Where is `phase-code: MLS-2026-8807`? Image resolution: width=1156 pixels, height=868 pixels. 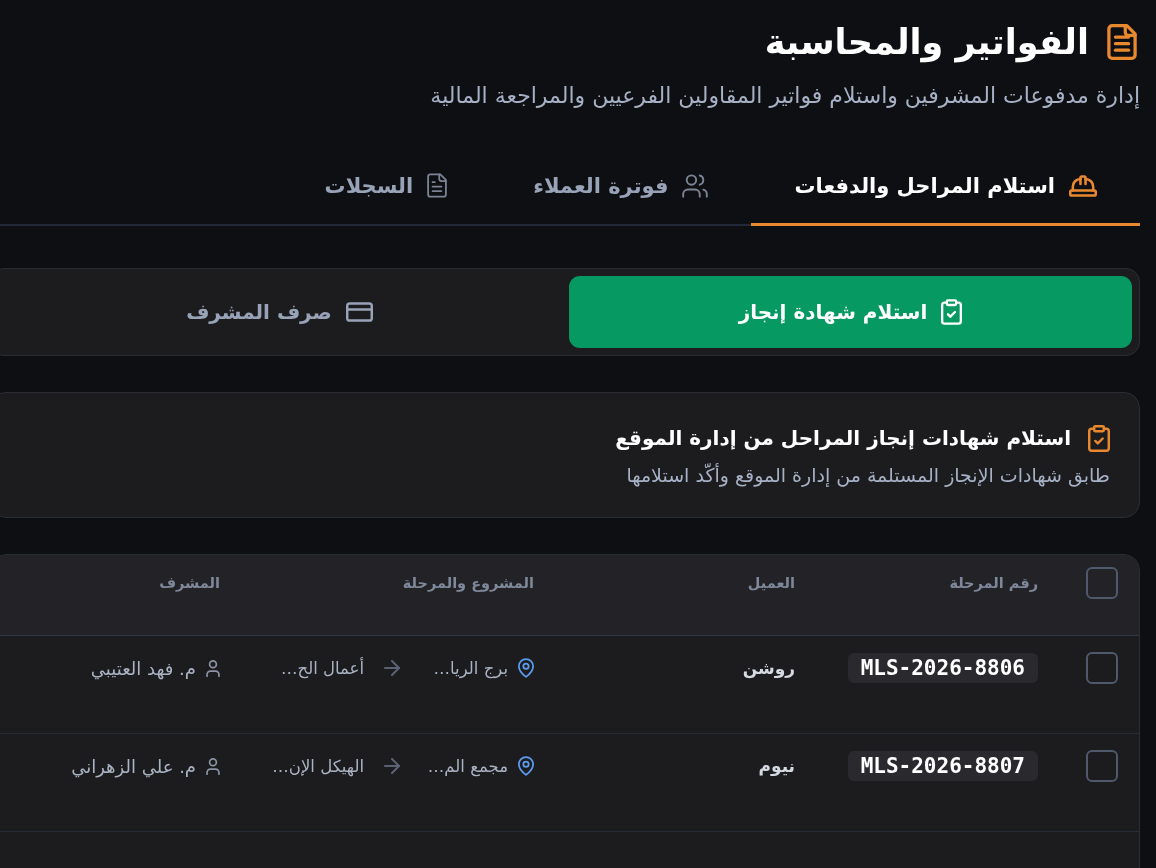 phase-code: MLS-2026-8807 is located at coordinates (942, 766).